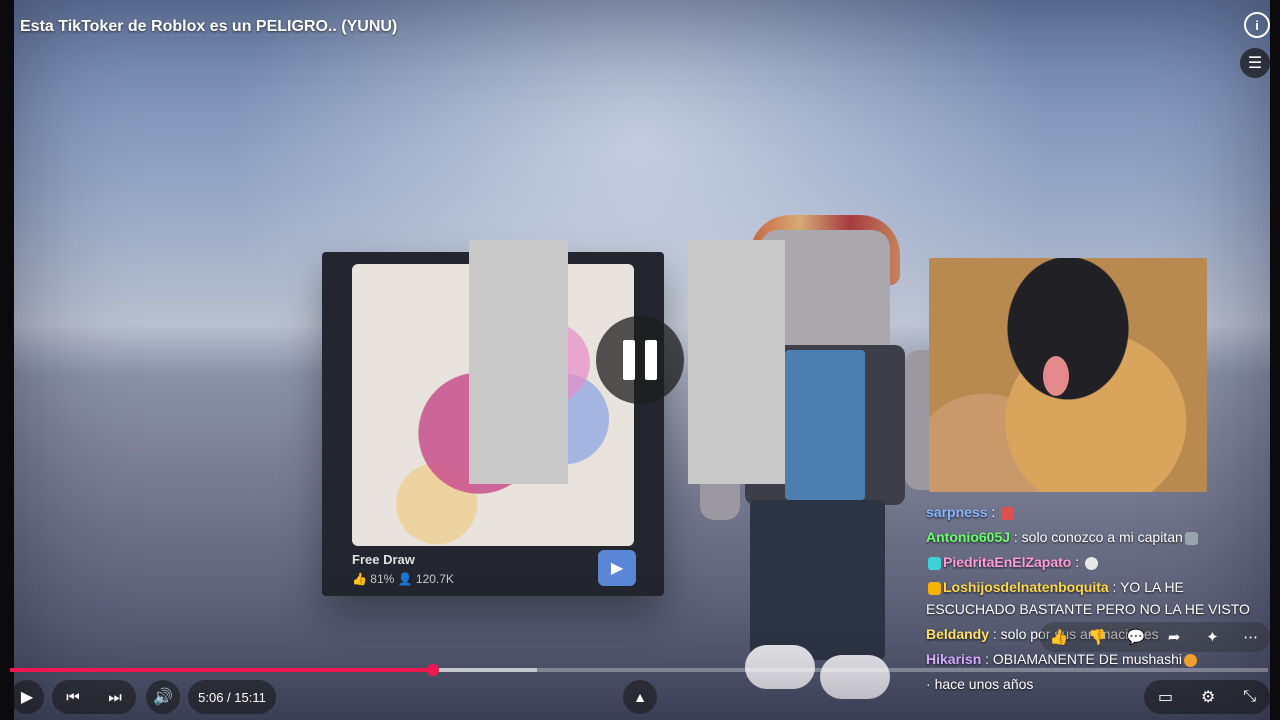  Describe the element at coordinates (1251, 637) in the screenshot. I see `more-icon: ⋯` at that location.